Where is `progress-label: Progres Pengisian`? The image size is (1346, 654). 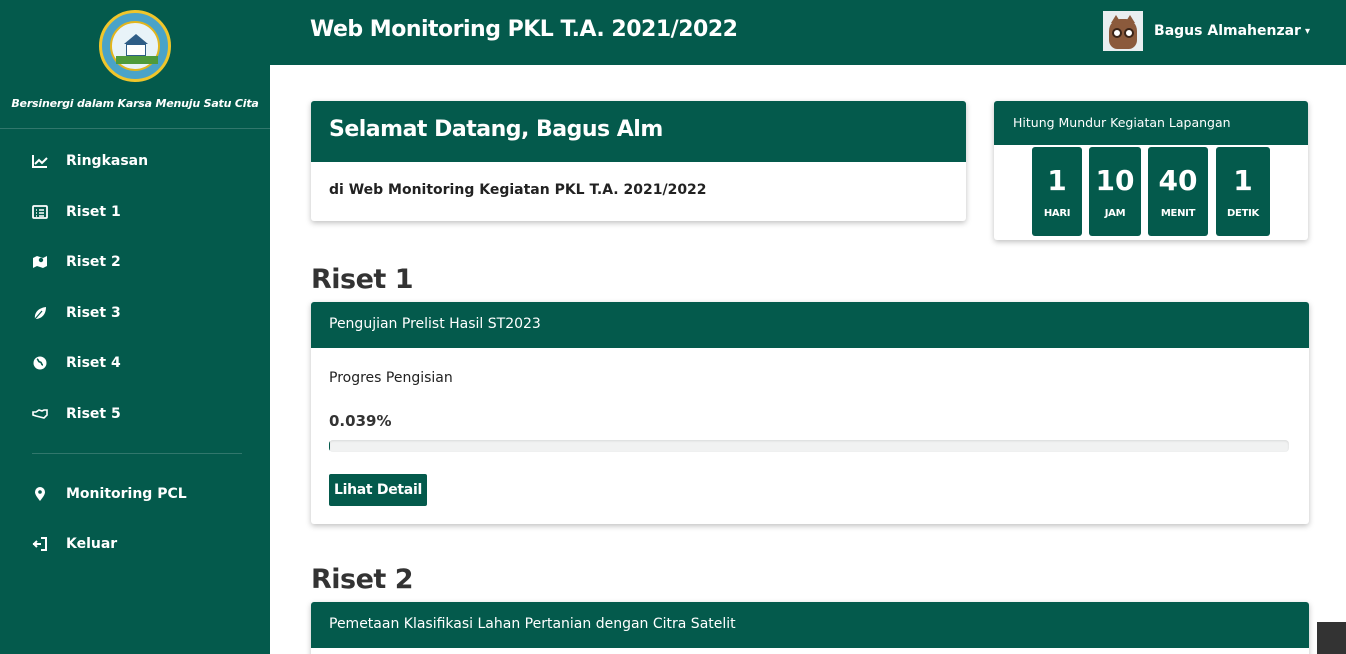 progress-label: Progres Pengisian is located at coordinates (391, 378).